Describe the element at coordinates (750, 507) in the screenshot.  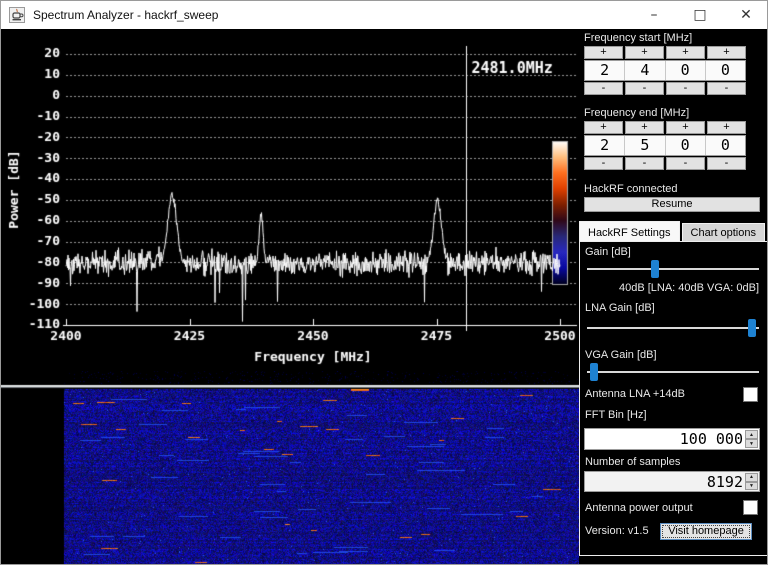
I see `antenna-power-checkbox` at that location.